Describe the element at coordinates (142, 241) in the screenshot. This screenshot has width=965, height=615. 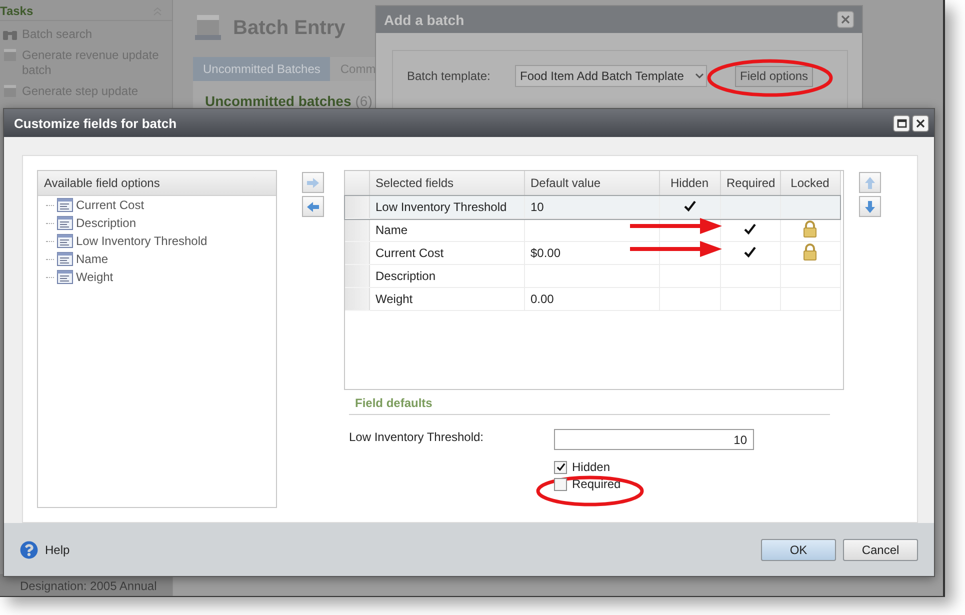
I see `list-item: Low Inventory Threshold` at that location.